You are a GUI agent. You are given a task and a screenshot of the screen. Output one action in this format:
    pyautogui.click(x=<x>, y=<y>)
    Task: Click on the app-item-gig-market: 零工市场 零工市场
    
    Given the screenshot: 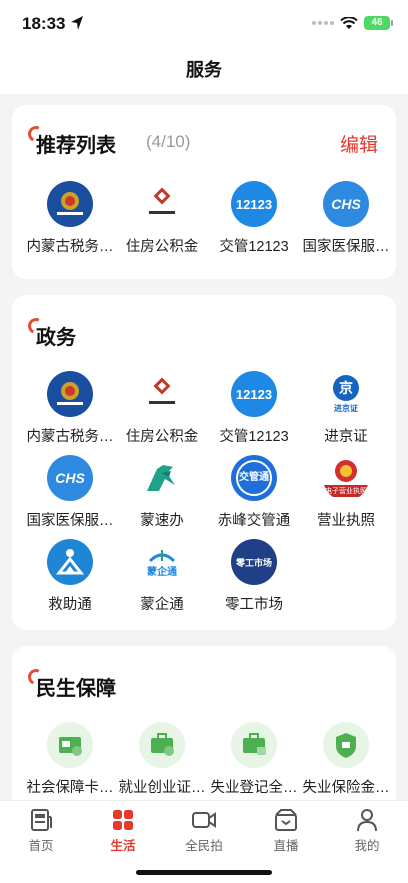 What is the action you would take?
    pyautogui.click(x=254, y=576)
    